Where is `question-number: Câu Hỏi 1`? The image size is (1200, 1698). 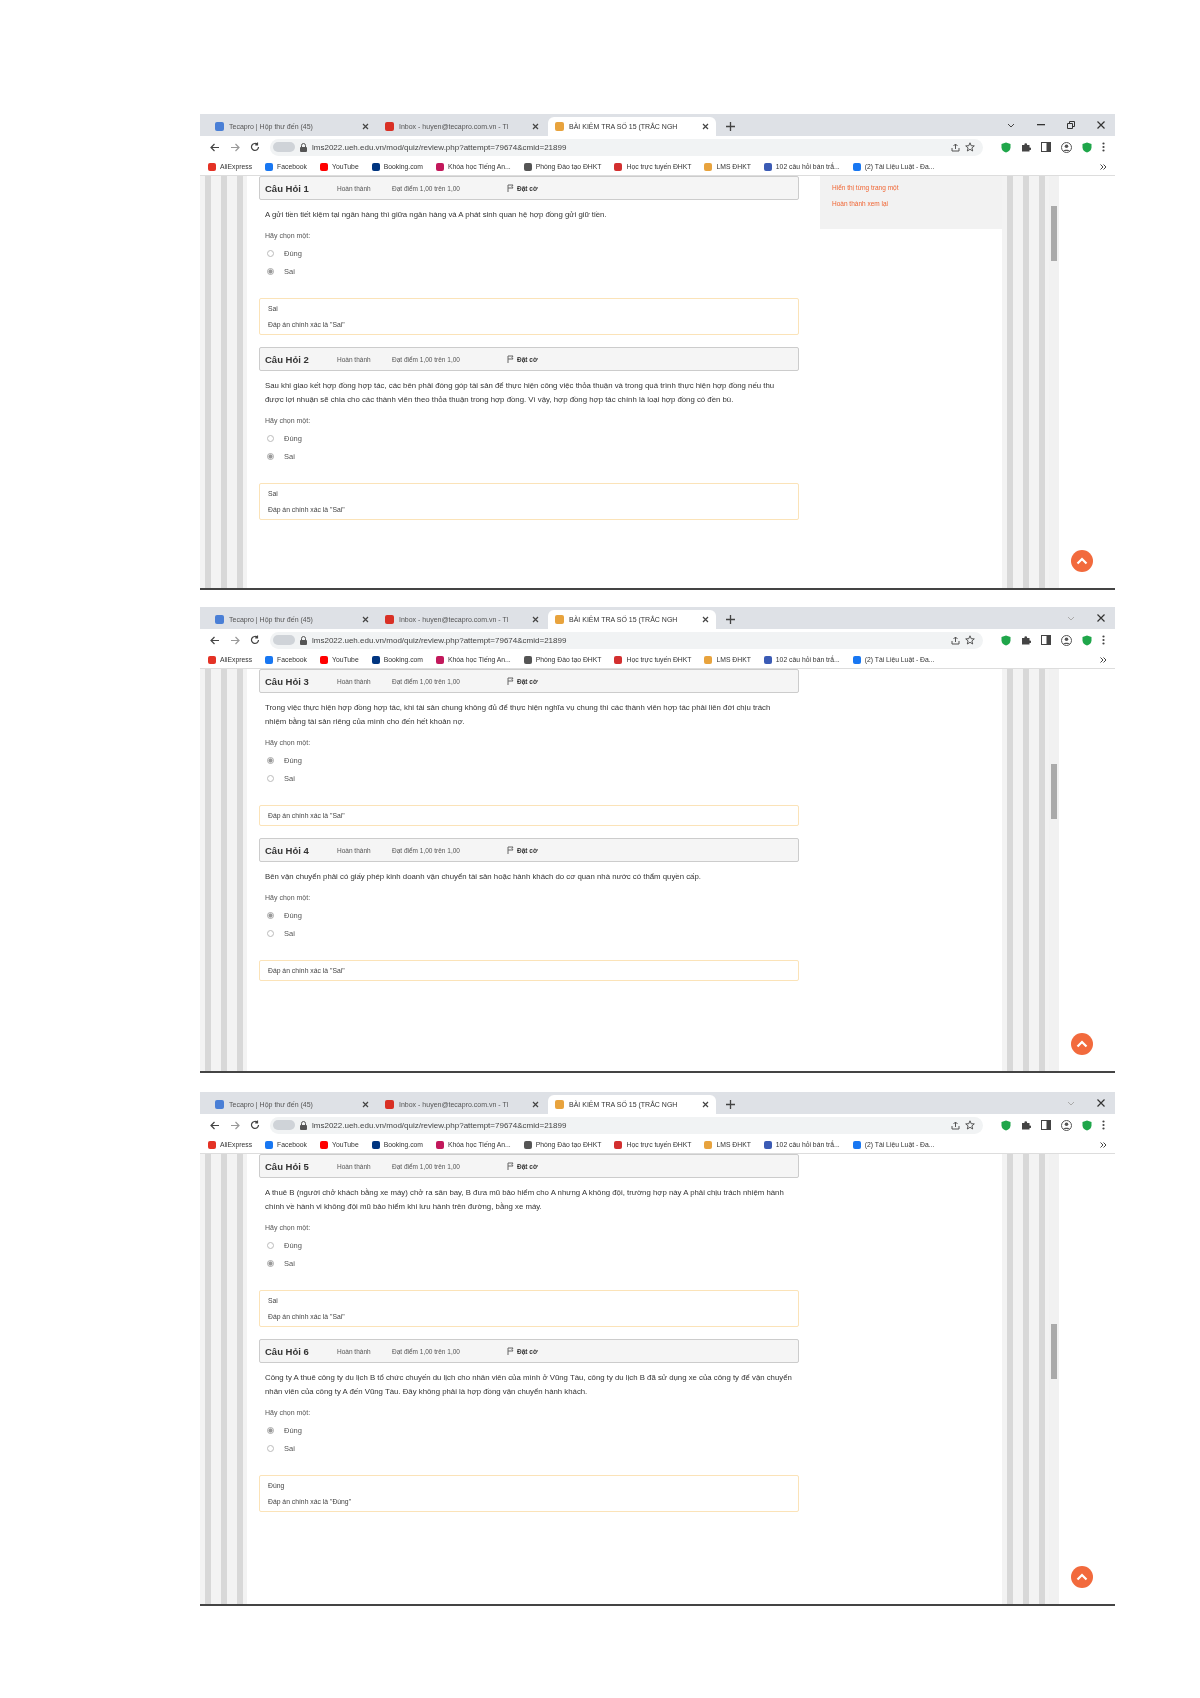 question-number: Câu Hỏi 1 is located at coordinates (287, 188).